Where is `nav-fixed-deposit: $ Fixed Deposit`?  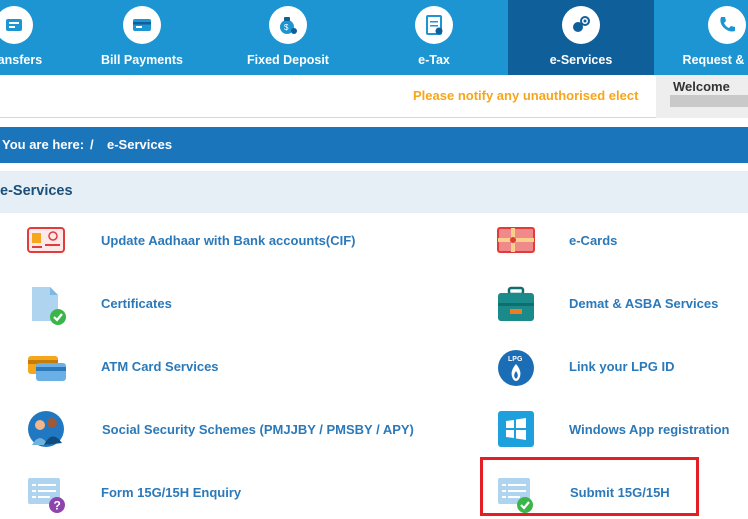 nav-fixed-deposit: $ Fixed Deposit is located at coordinates (288, 37).